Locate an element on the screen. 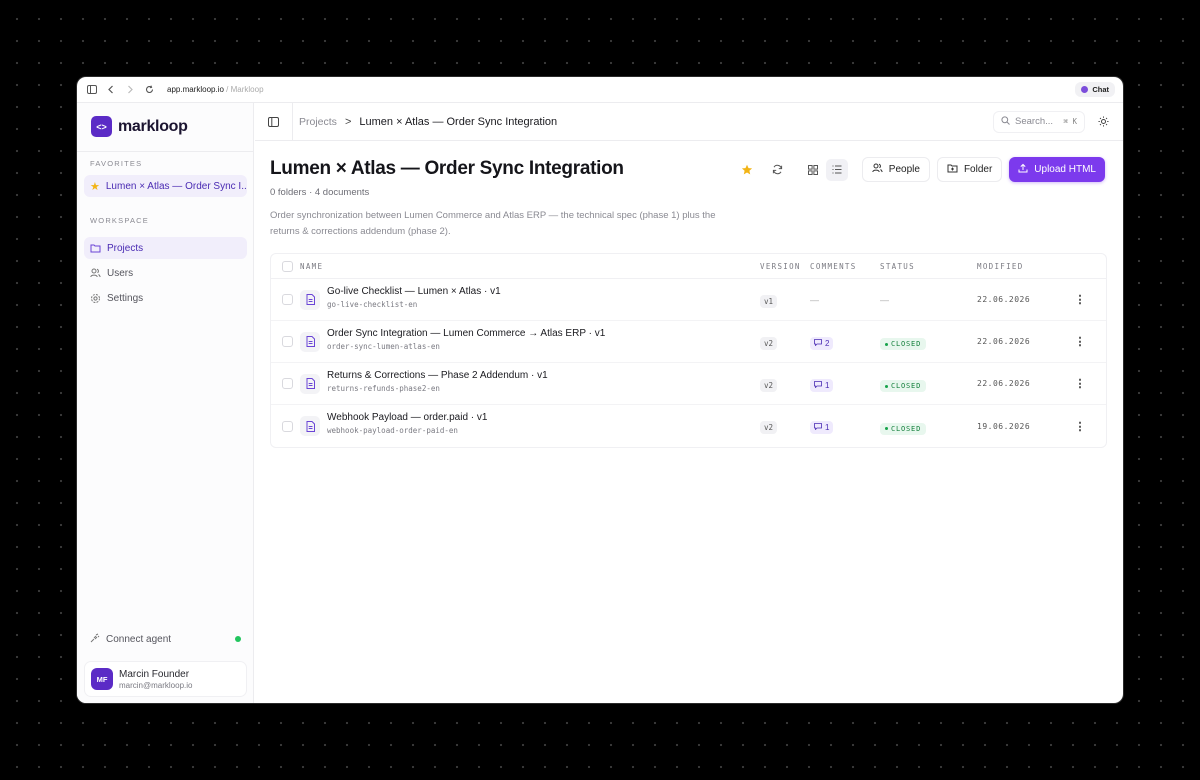 The image size is (1200, 780). grid-view-icon is located at coordinates (813, 170).